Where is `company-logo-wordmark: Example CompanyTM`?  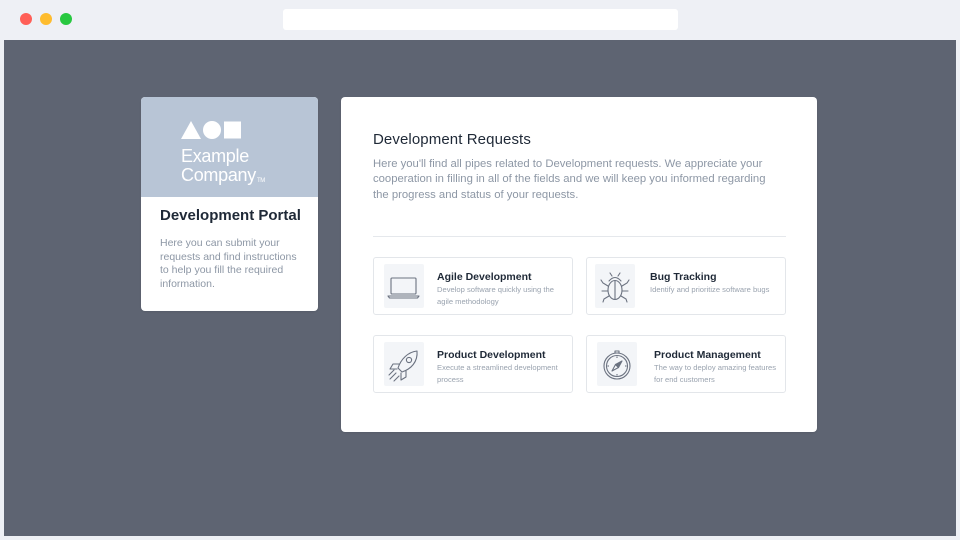 company-logo-wordmark: Example CompanyTM is located at coordinates (223, 166).